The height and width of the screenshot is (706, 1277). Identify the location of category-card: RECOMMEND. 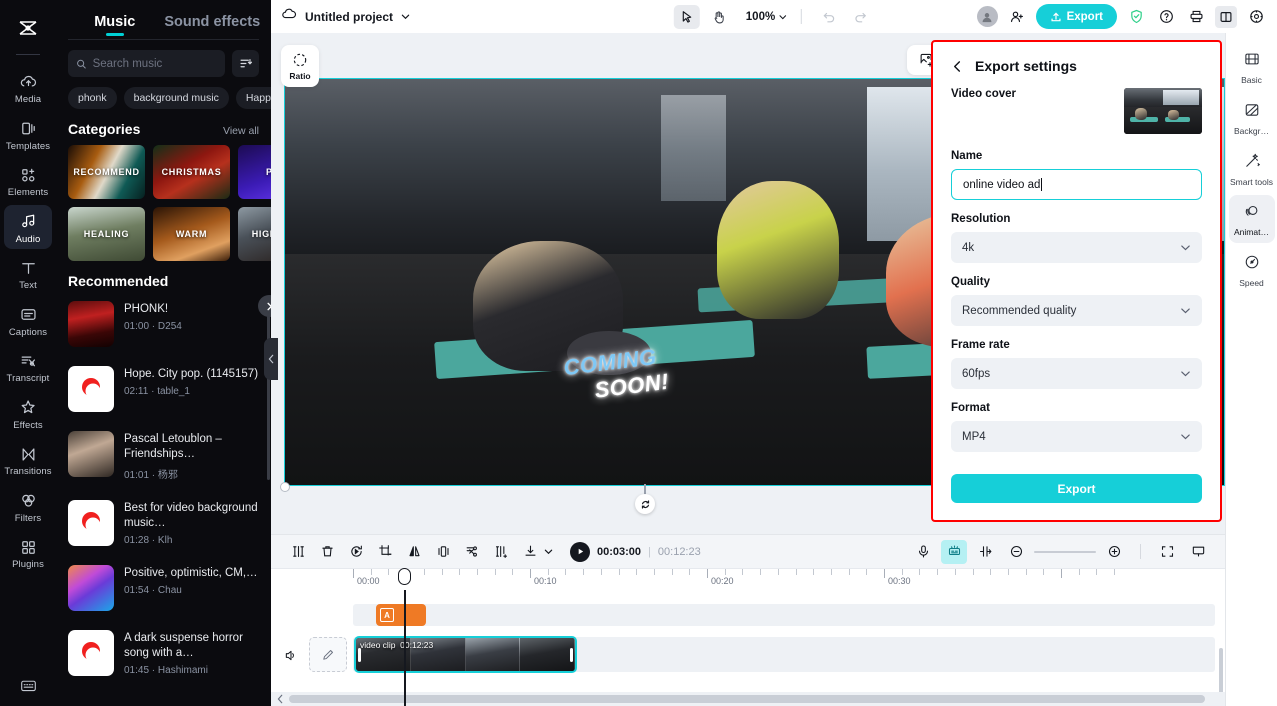
(106, 172).